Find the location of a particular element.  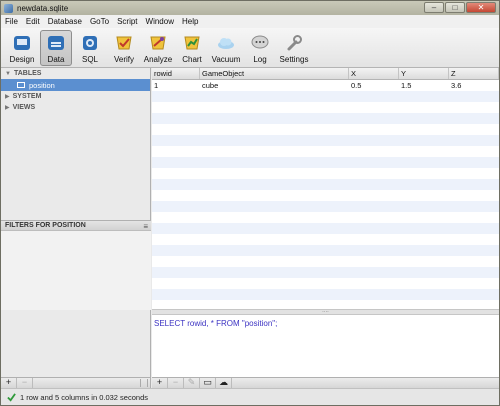

table-row: 1 cube 0.5 1.5 3.6 is located at coordinates (325, 85).